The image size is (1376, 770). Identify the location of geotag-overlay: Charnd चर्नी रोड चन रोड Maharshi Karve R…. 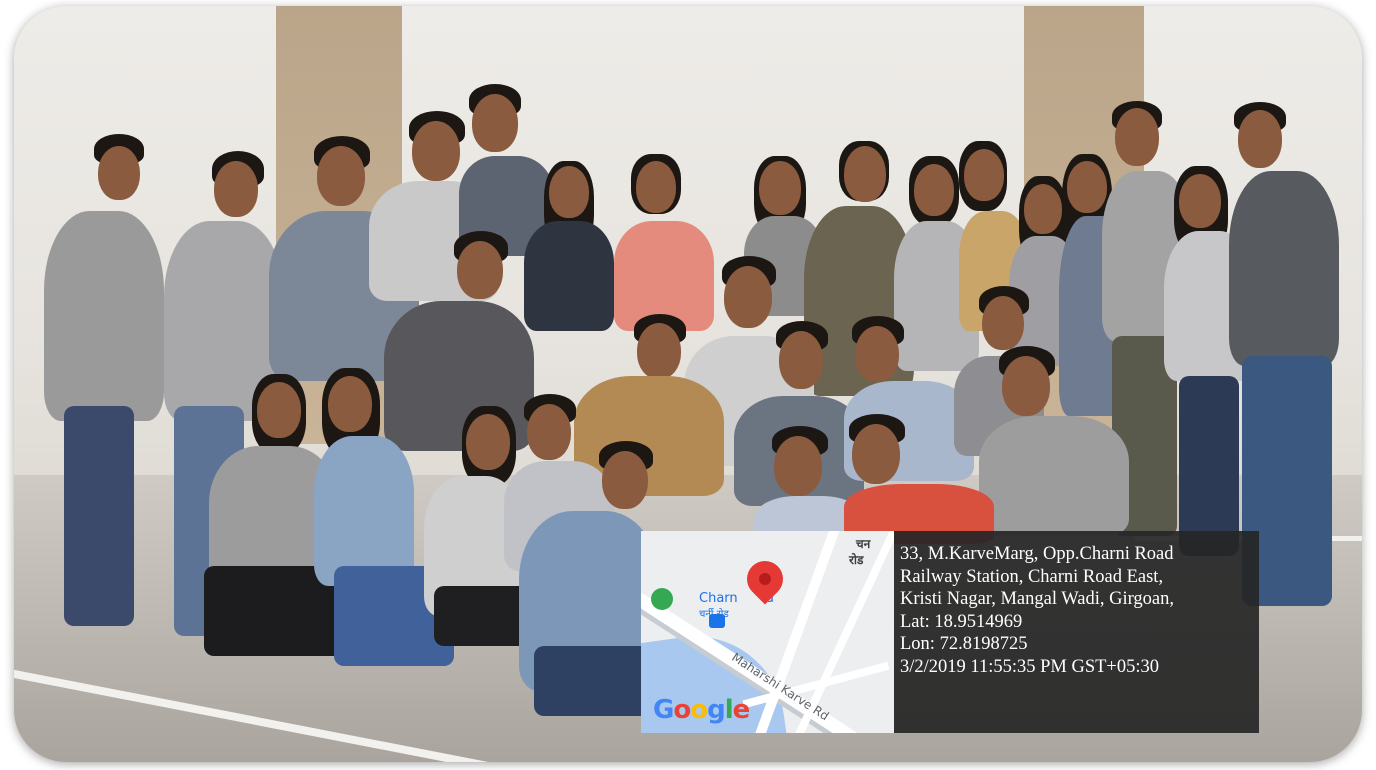
(950, 632).